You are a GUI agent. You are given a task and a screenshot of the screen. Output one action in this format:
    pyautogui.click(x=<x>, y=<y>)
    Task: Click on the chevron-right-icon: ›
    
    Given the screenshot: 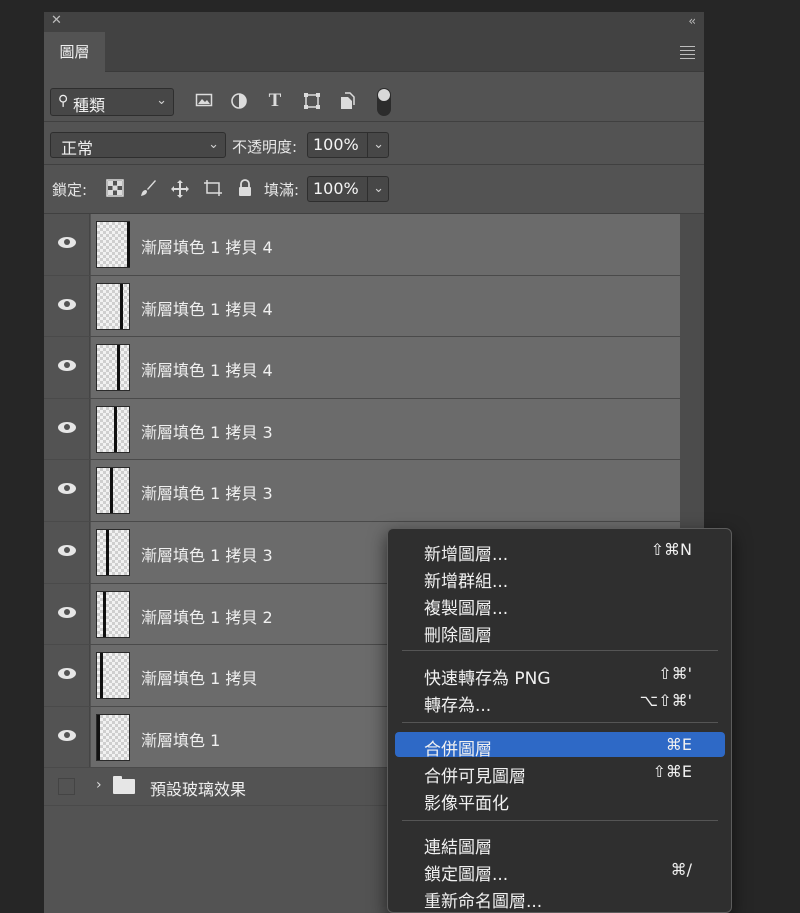 What is the action you would take?
    pyautogui.click(x=99, y=785)
    